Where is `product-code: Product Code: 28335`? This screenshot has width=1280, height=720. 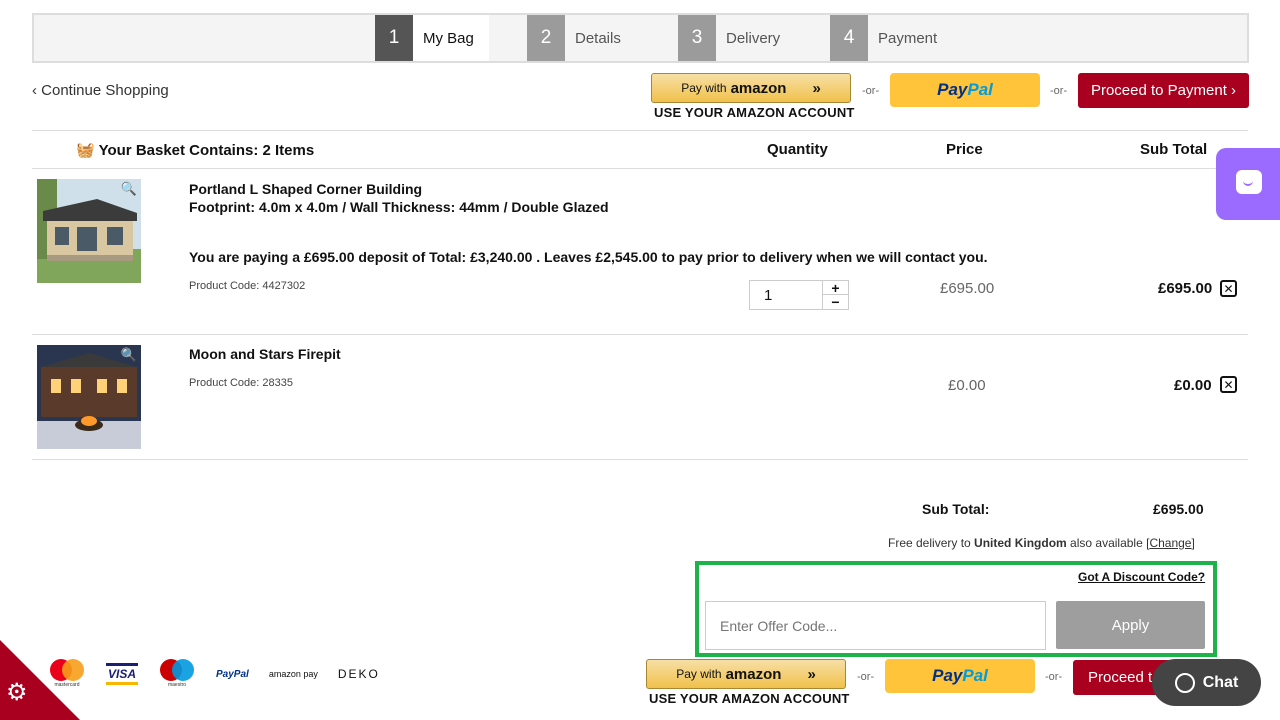
product-code: Product Code: 28335 is located at coordinates (241, 383).